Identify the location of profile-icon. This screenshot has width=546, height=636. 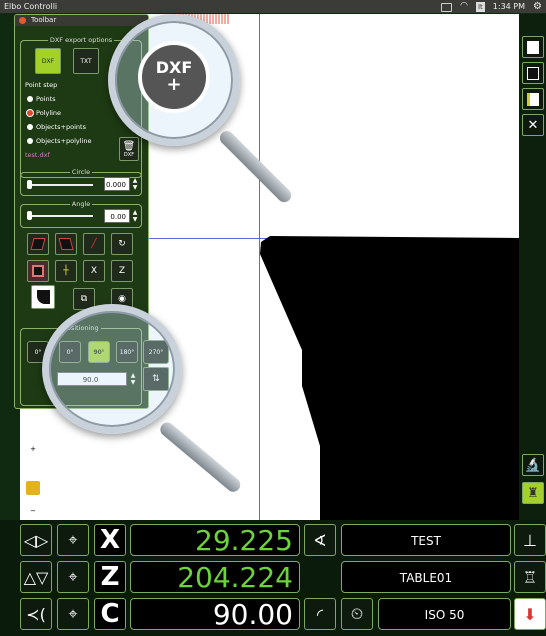
(43, 297).